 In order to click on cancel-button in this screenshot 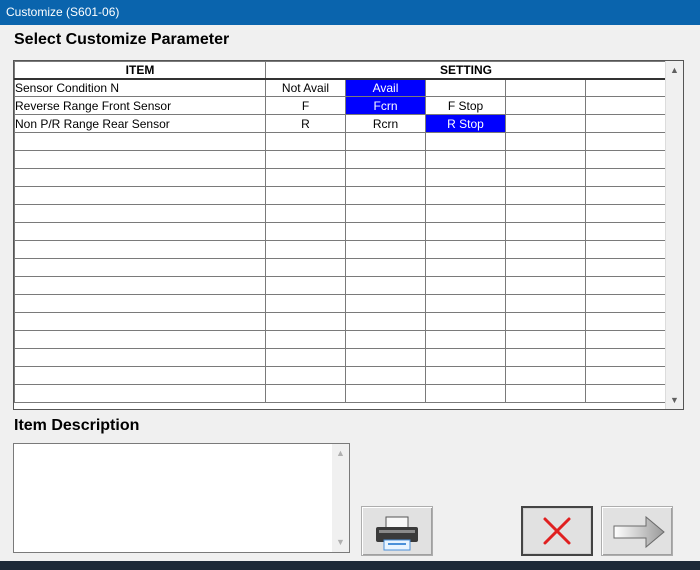, I will do `click(557, 531)`.